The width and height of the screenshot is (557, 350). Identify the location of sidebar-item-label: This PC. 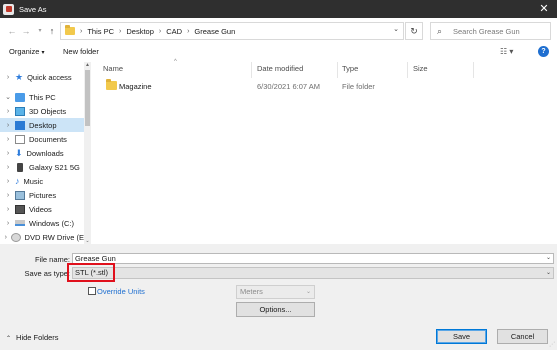
(42, 97).